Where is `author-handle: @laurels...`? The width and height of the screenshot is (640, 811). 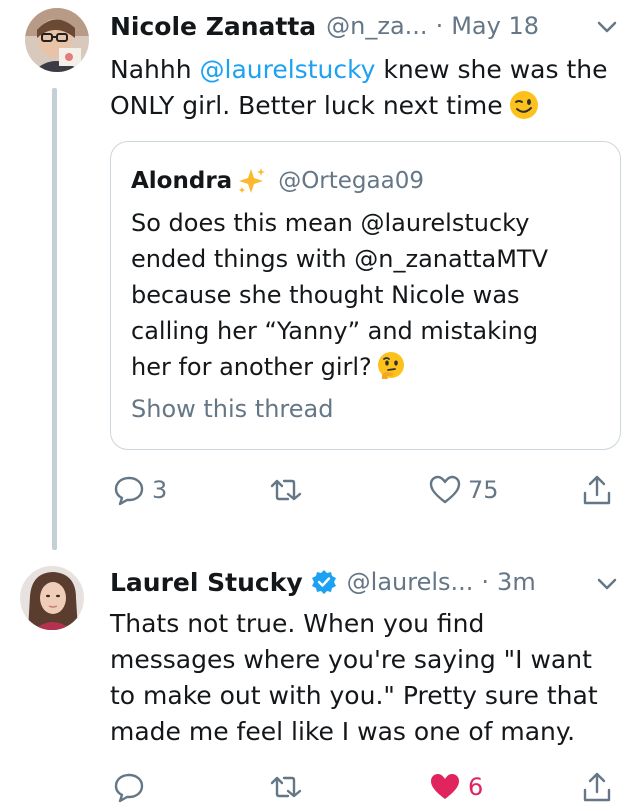 author-handle: @laurels... is located at coordinates (410, 582).